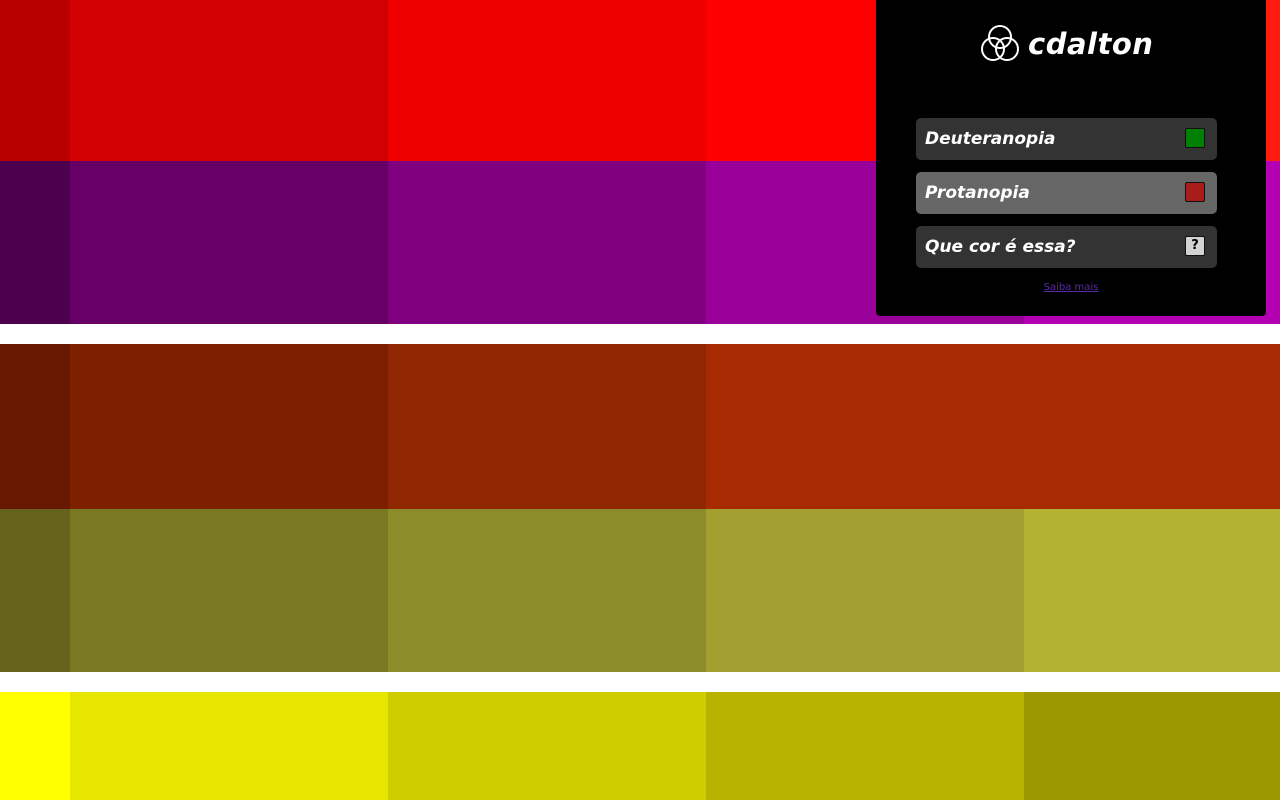 The width and height of the screenshot is (1280, 800). Describe the element at coordinates (990, 139) in the screenshot. I see `deuteranopia-label: Deuteranopia` at that location.